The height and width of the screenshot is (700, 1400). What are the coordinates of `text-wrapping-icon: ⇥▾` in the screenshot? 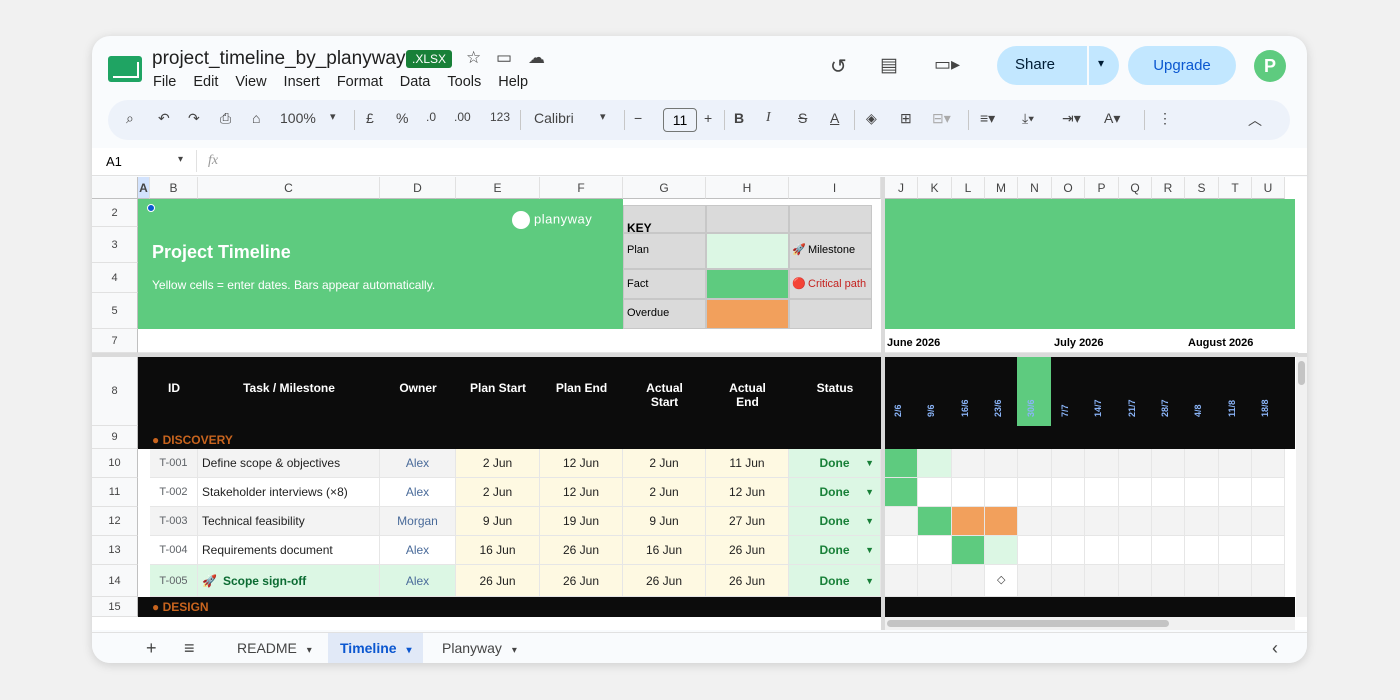 It's located at (1071, 118).